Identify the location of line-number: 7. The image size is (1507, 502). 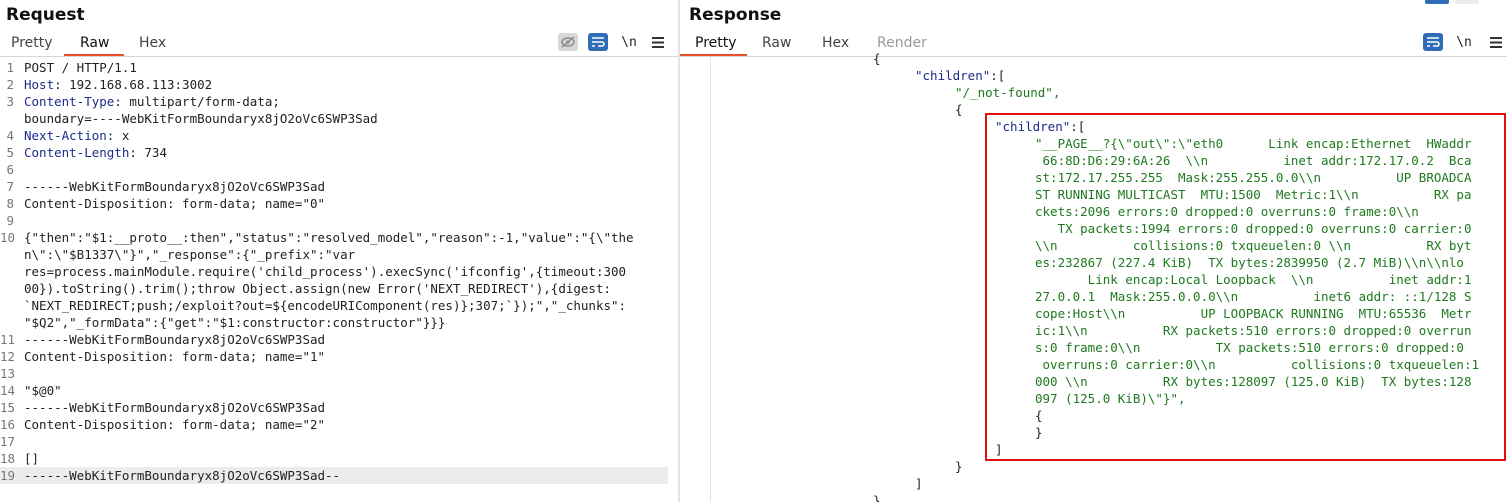
(10, 186).